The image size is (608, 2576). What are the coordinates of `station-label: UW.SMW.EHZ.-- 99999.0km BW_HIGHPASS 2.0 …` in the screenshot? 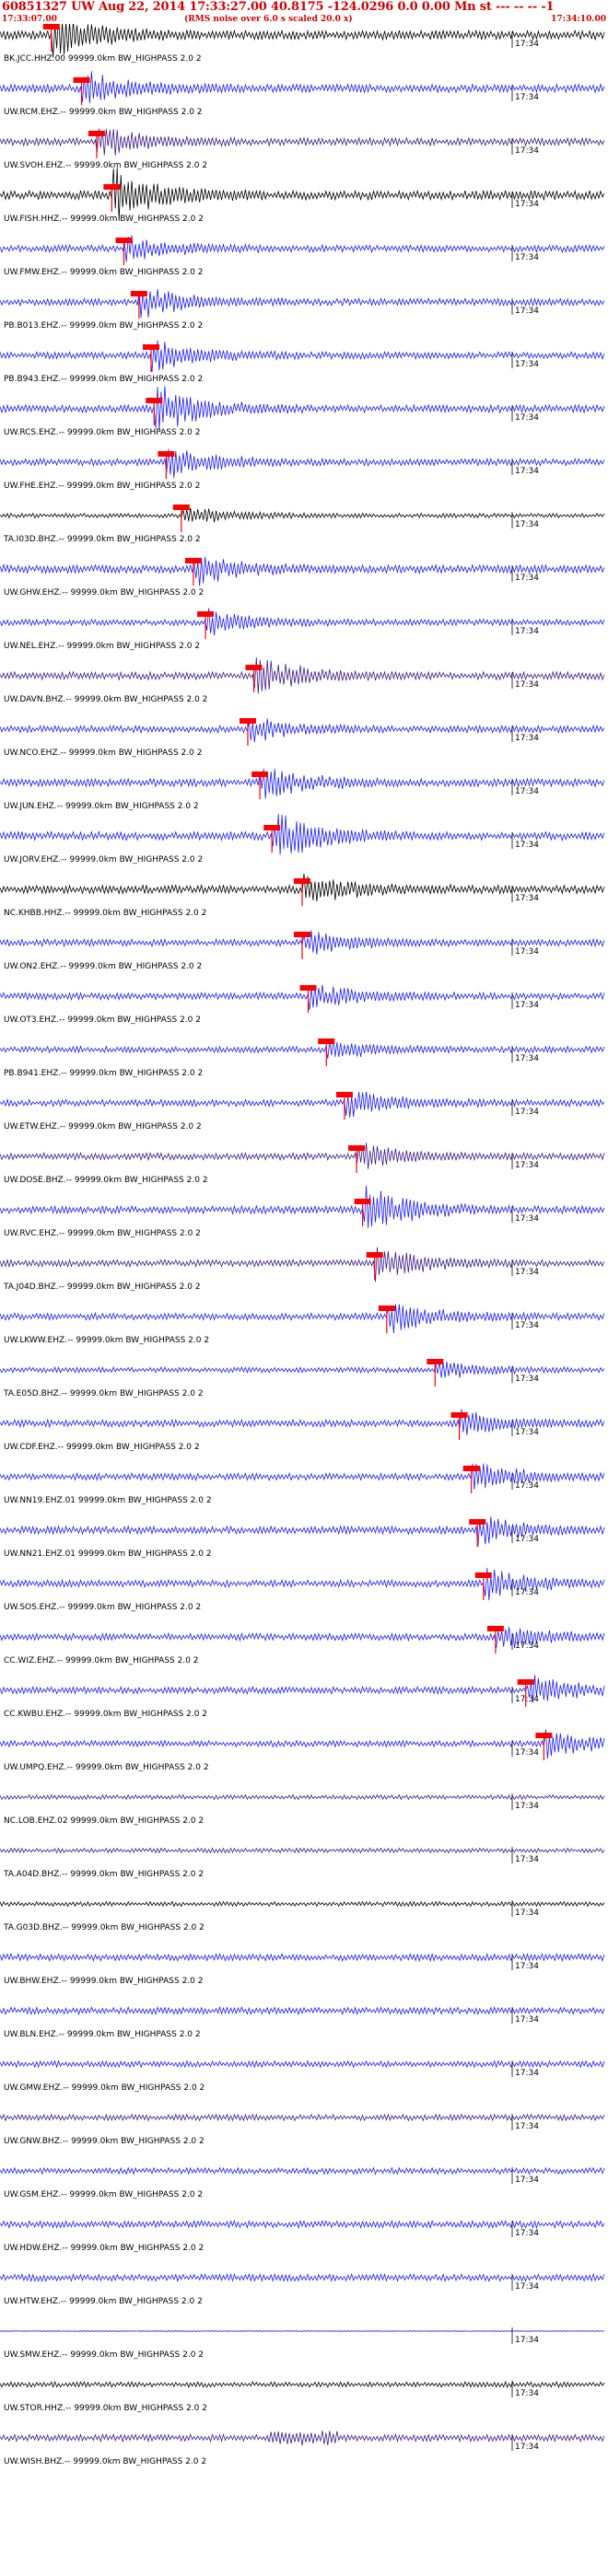 It's located at (104, 2355).